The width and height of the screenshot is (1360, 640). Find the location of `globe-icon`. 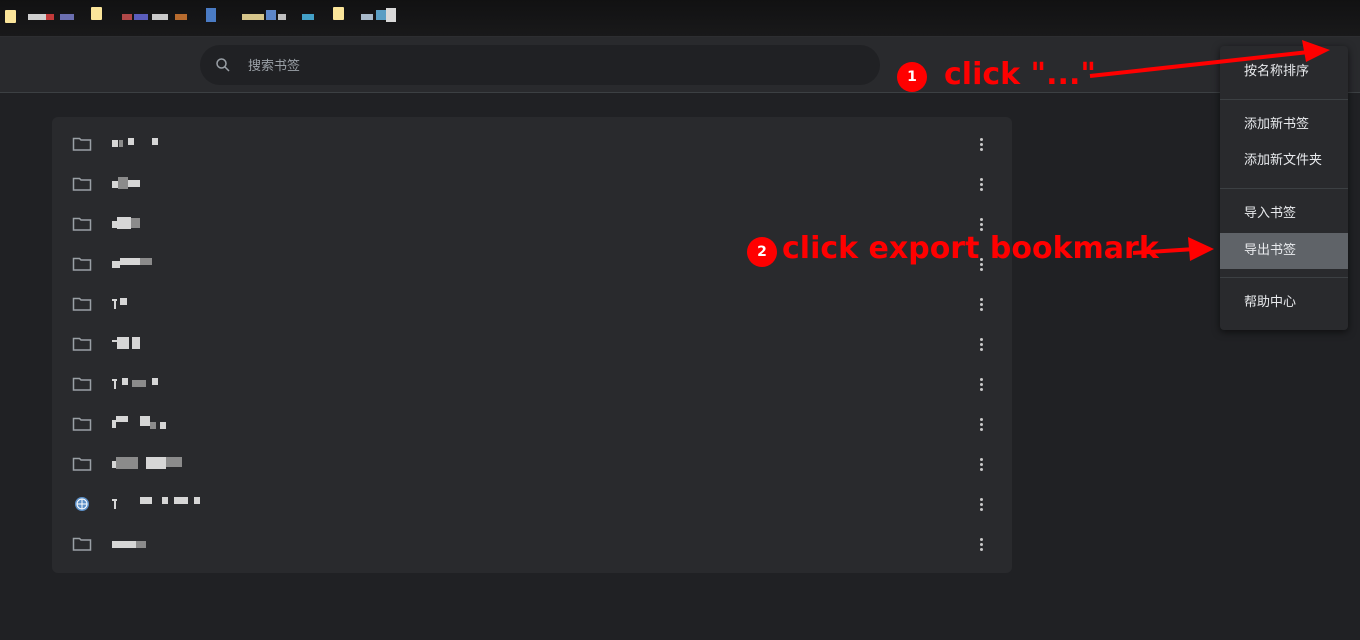

globe-icon is located at coordinates (82, 504).